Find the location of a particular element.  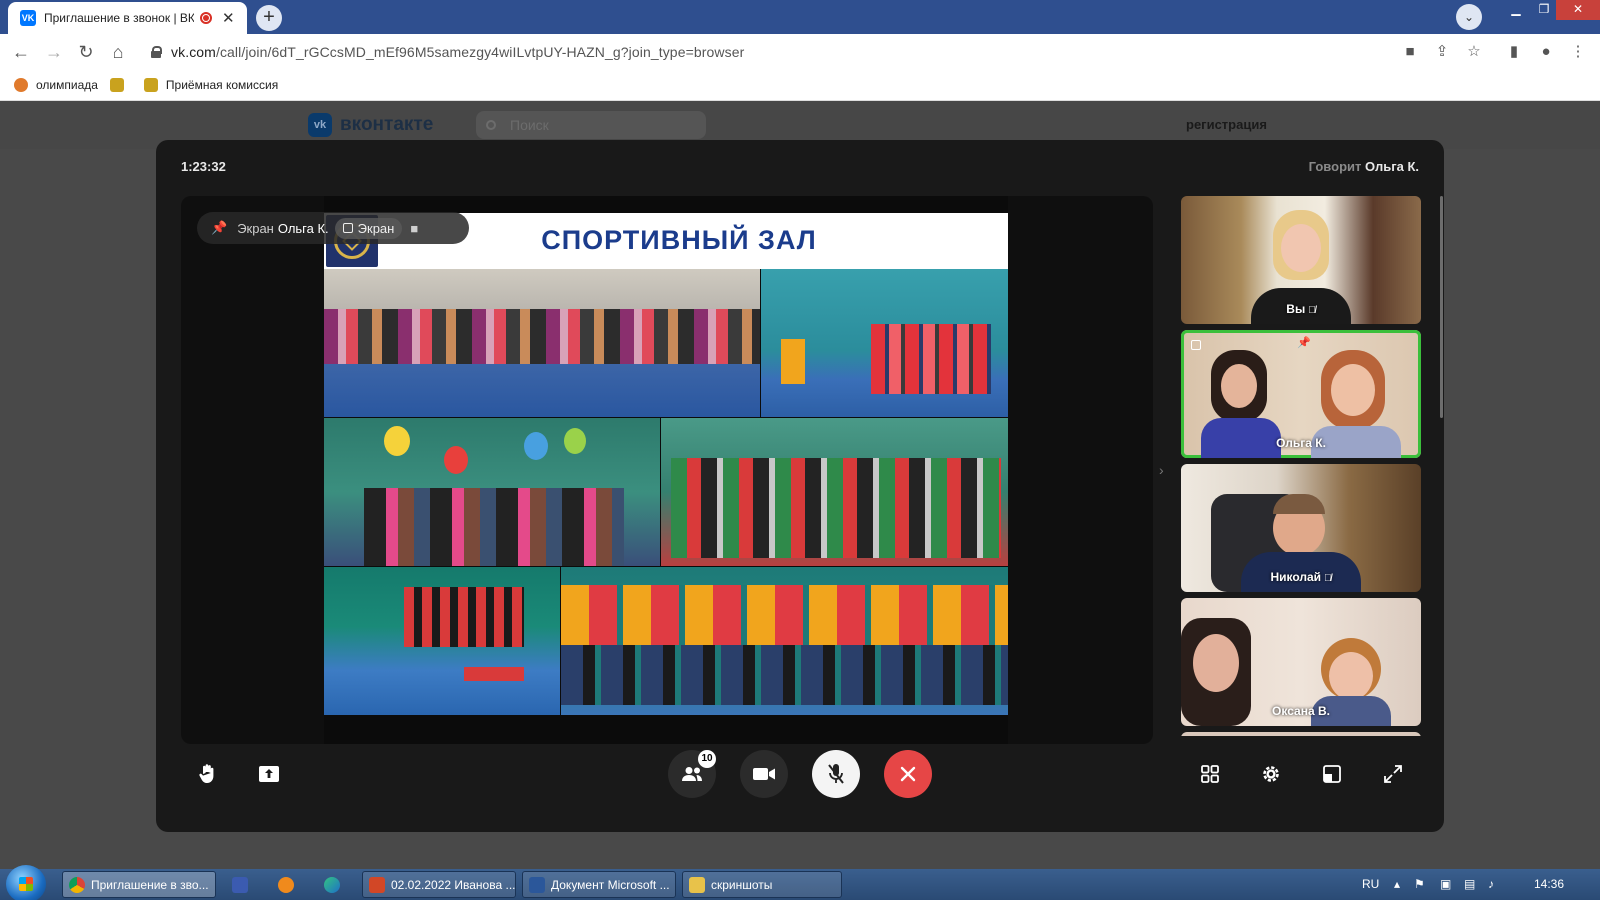

vk-logo-icon: vk is located at coordinates (320, 125).